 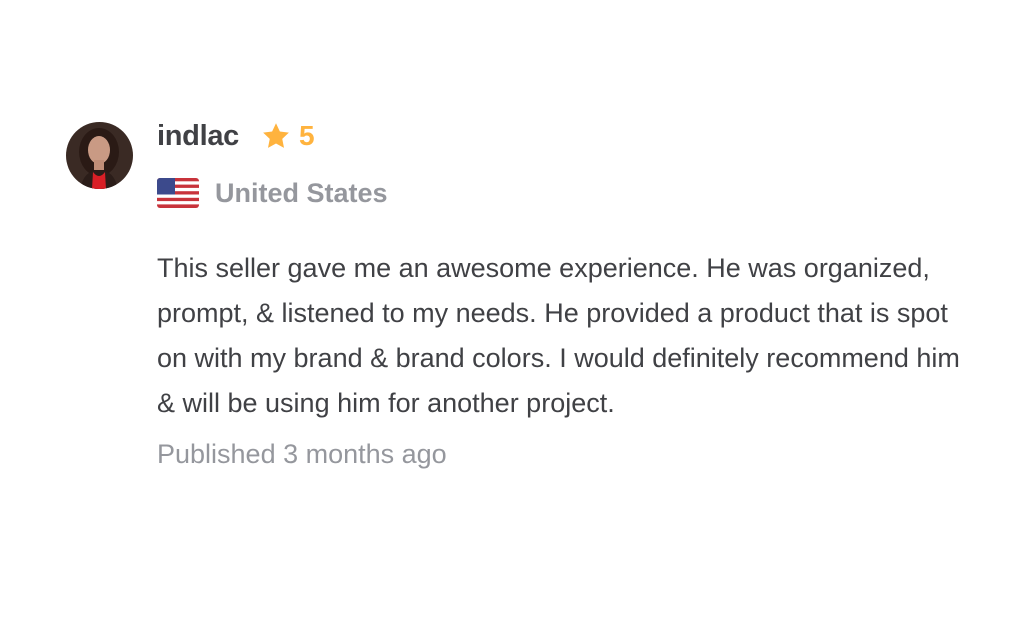 What do you see at coordinates (307, 135) in the screenshot?
I see `rating-value: 5` at bounding box center [307, 135].